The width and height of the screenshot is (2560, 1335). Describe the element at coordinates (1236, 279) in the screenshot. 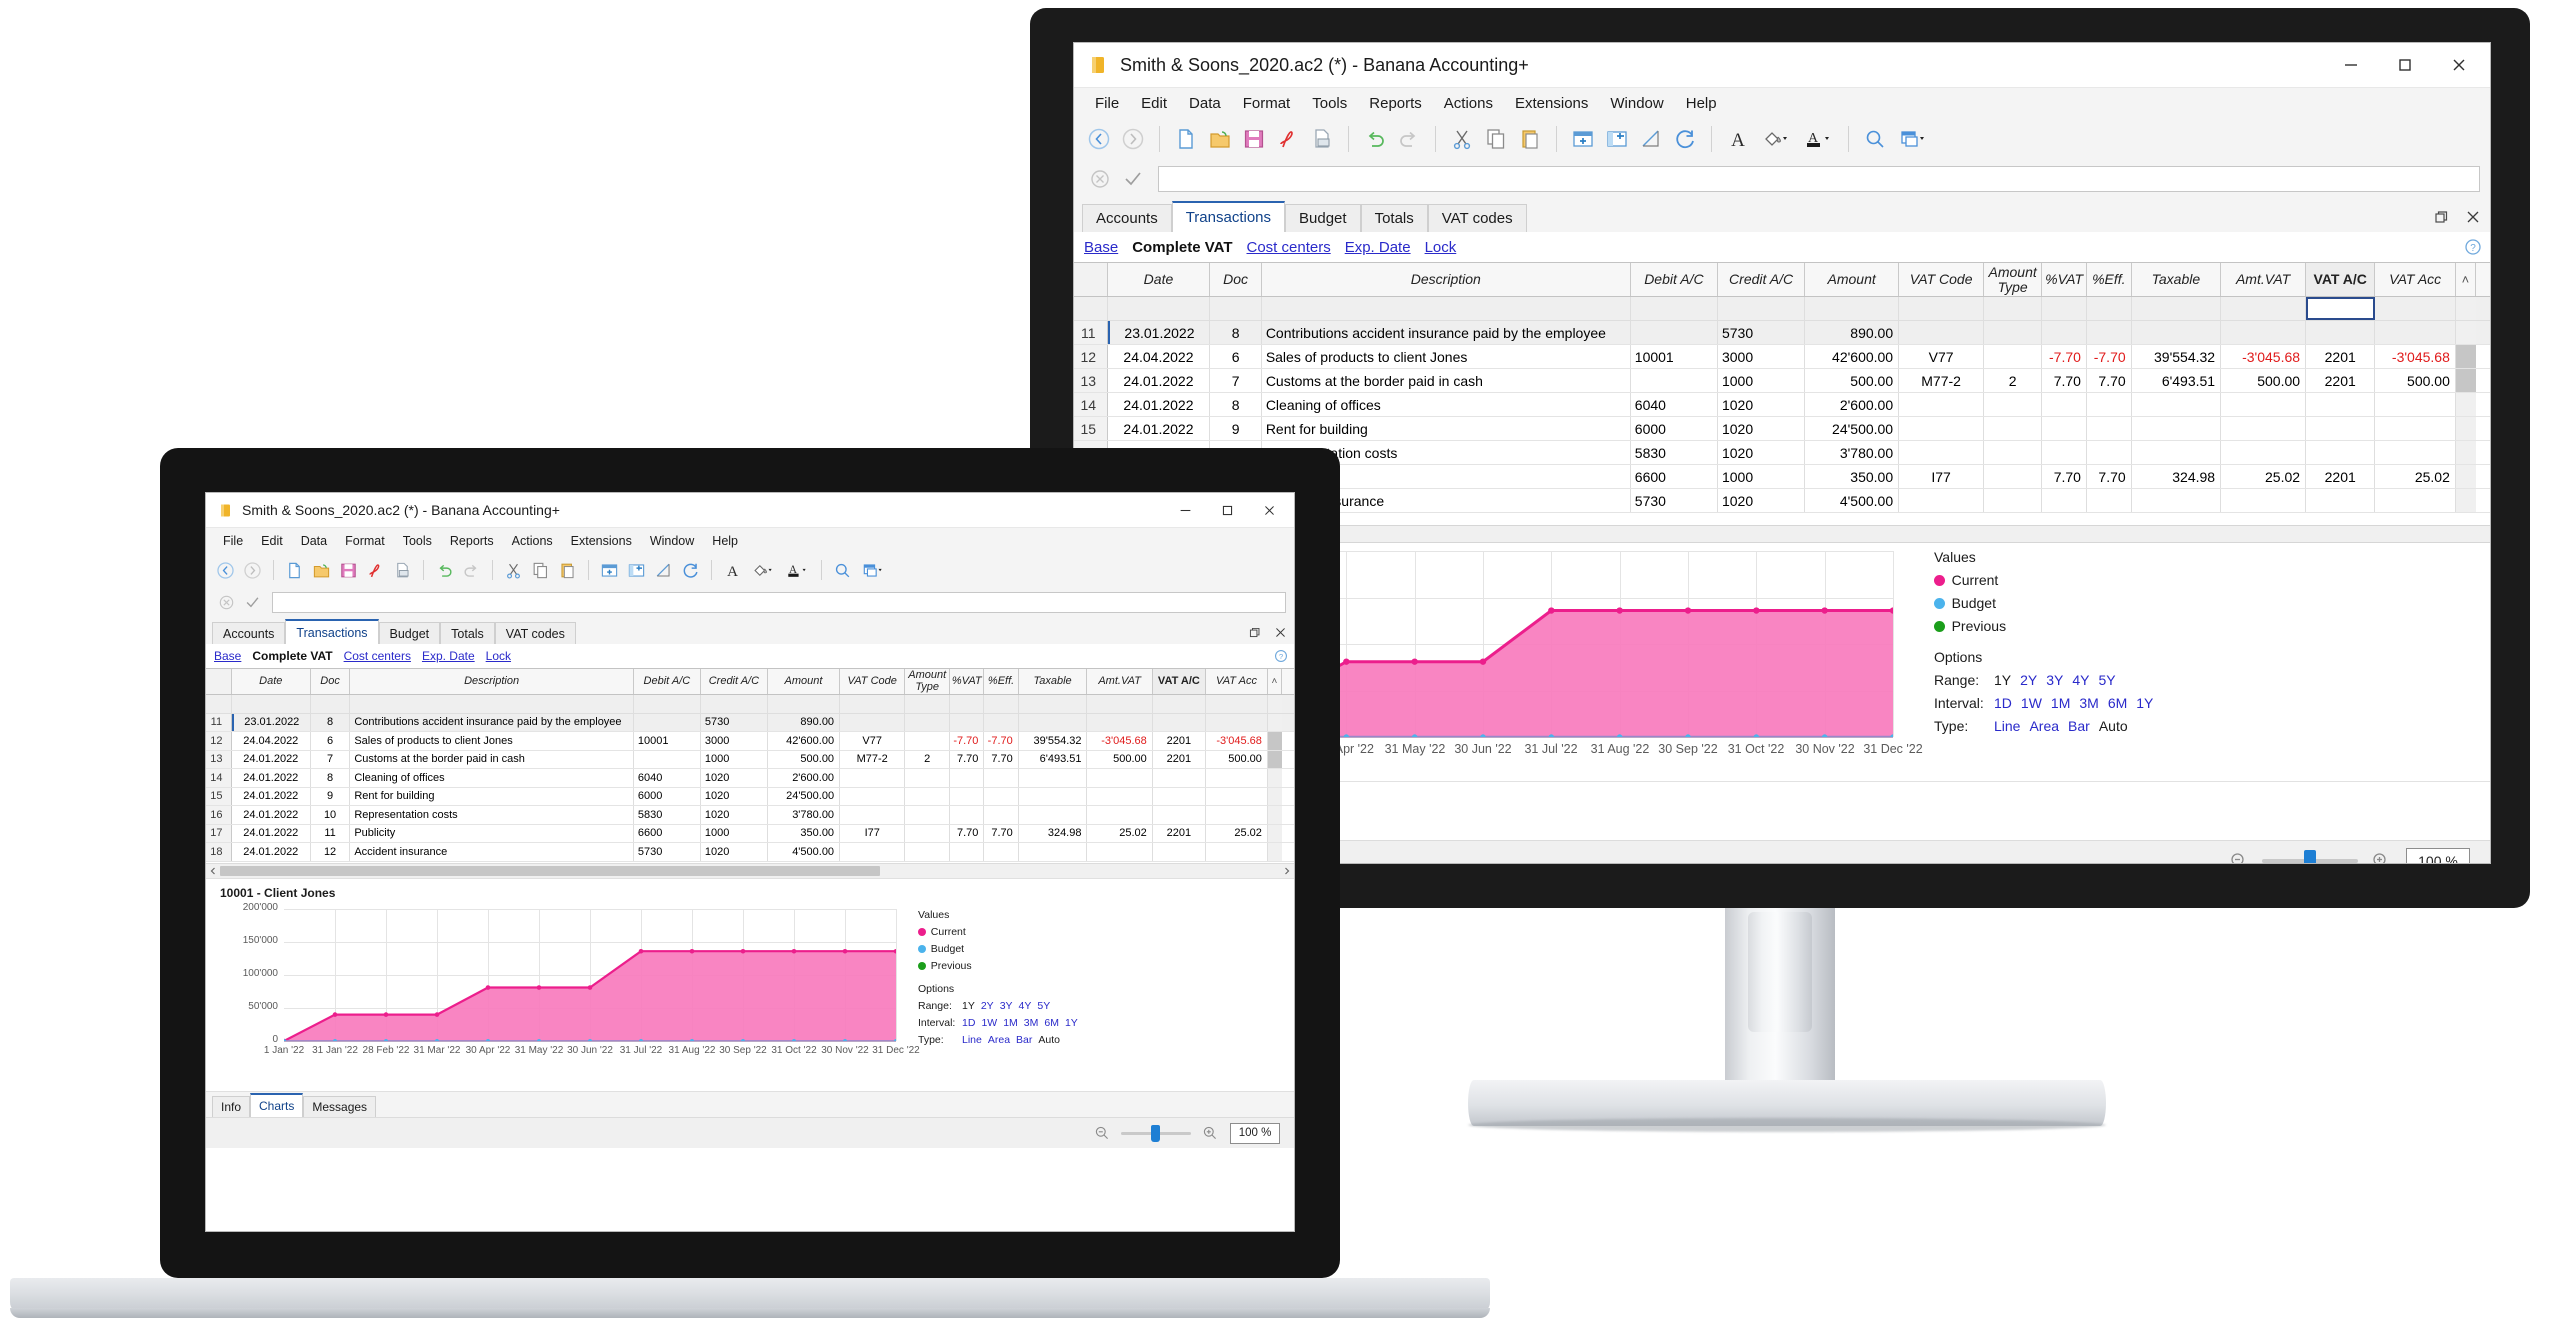

I see `column-header-doc: Doc` at that location.